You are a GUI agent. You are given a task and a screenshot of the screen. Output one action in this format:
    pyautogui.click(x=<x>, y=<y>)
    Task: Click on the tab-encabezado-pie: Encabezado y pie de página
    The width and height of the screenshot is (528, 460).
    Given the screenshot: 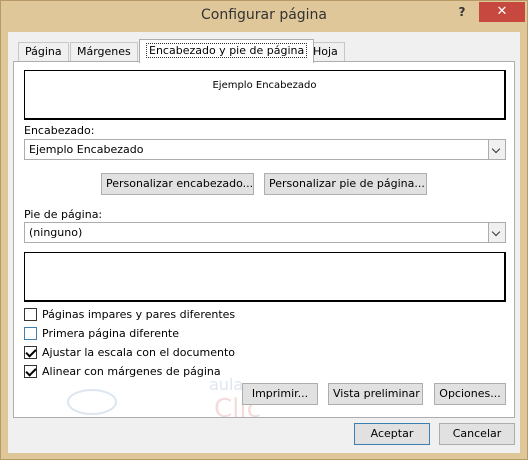 What is the action you would take?
    pyautogui.click(x=227, y=51)
    